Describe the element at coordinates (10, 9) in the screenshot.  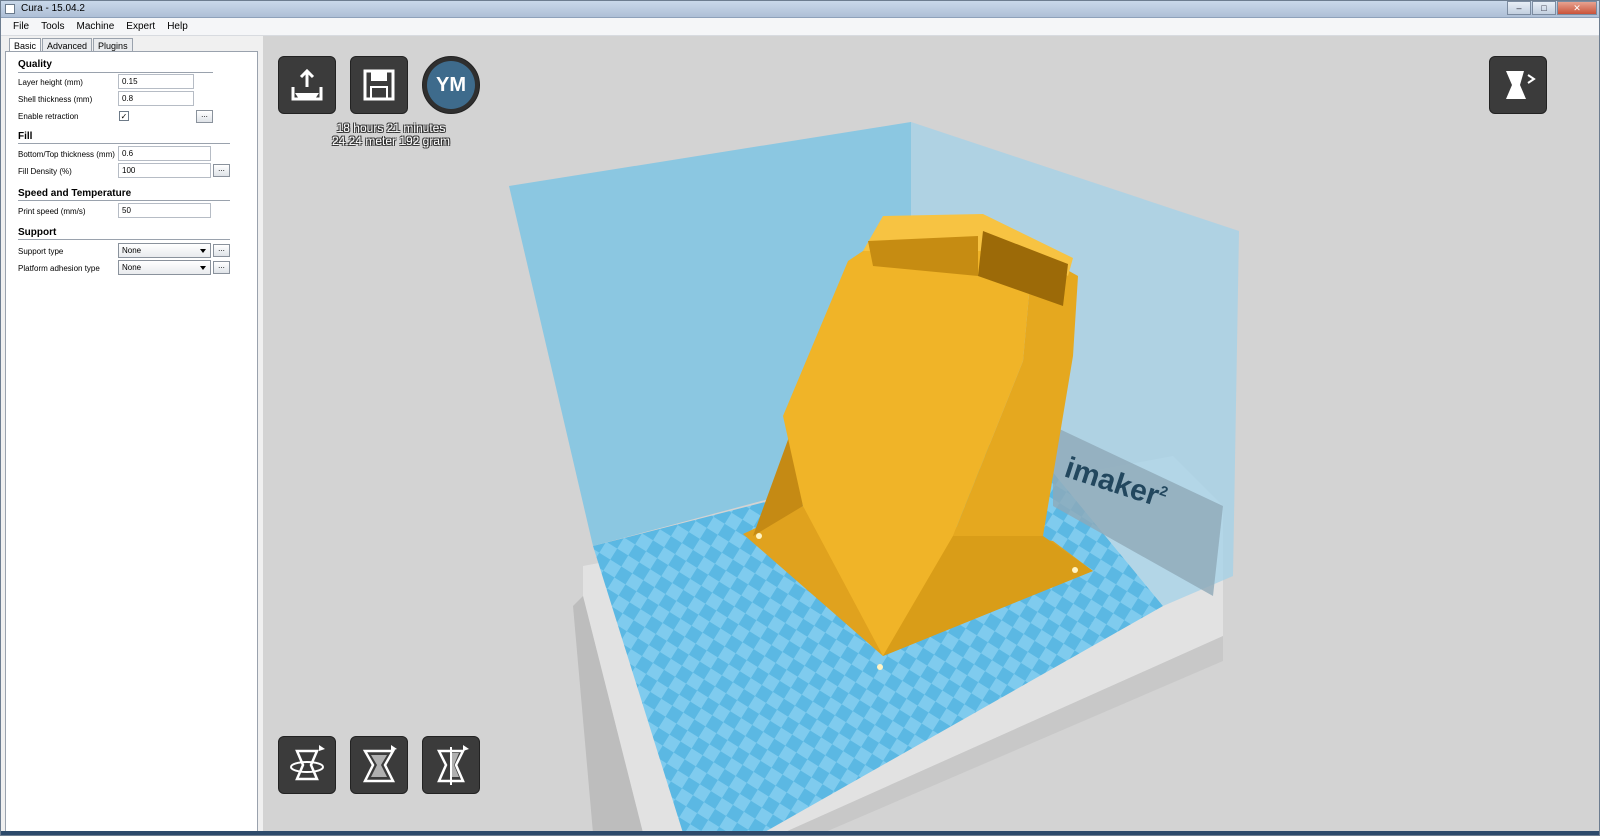
I see `app-icon` at that location.